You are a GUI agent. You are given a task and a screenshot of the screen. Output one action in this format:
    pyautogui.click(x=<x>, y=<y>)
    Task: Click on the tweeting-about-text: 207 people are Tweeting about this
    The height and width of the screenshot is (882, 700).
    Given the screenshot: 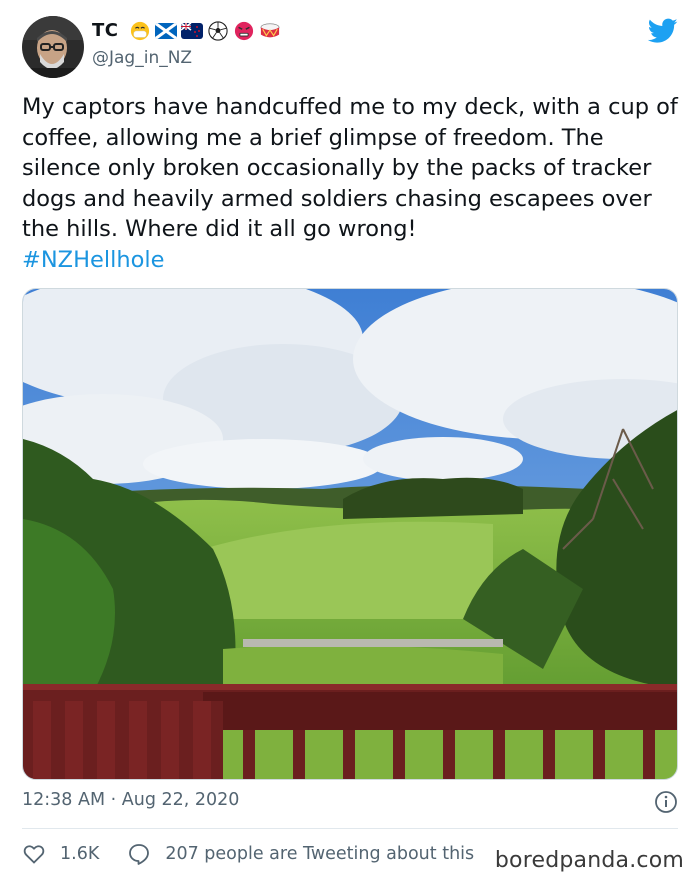 What is the action you would take?
    pyautogui.click(x=320, y=854)
    